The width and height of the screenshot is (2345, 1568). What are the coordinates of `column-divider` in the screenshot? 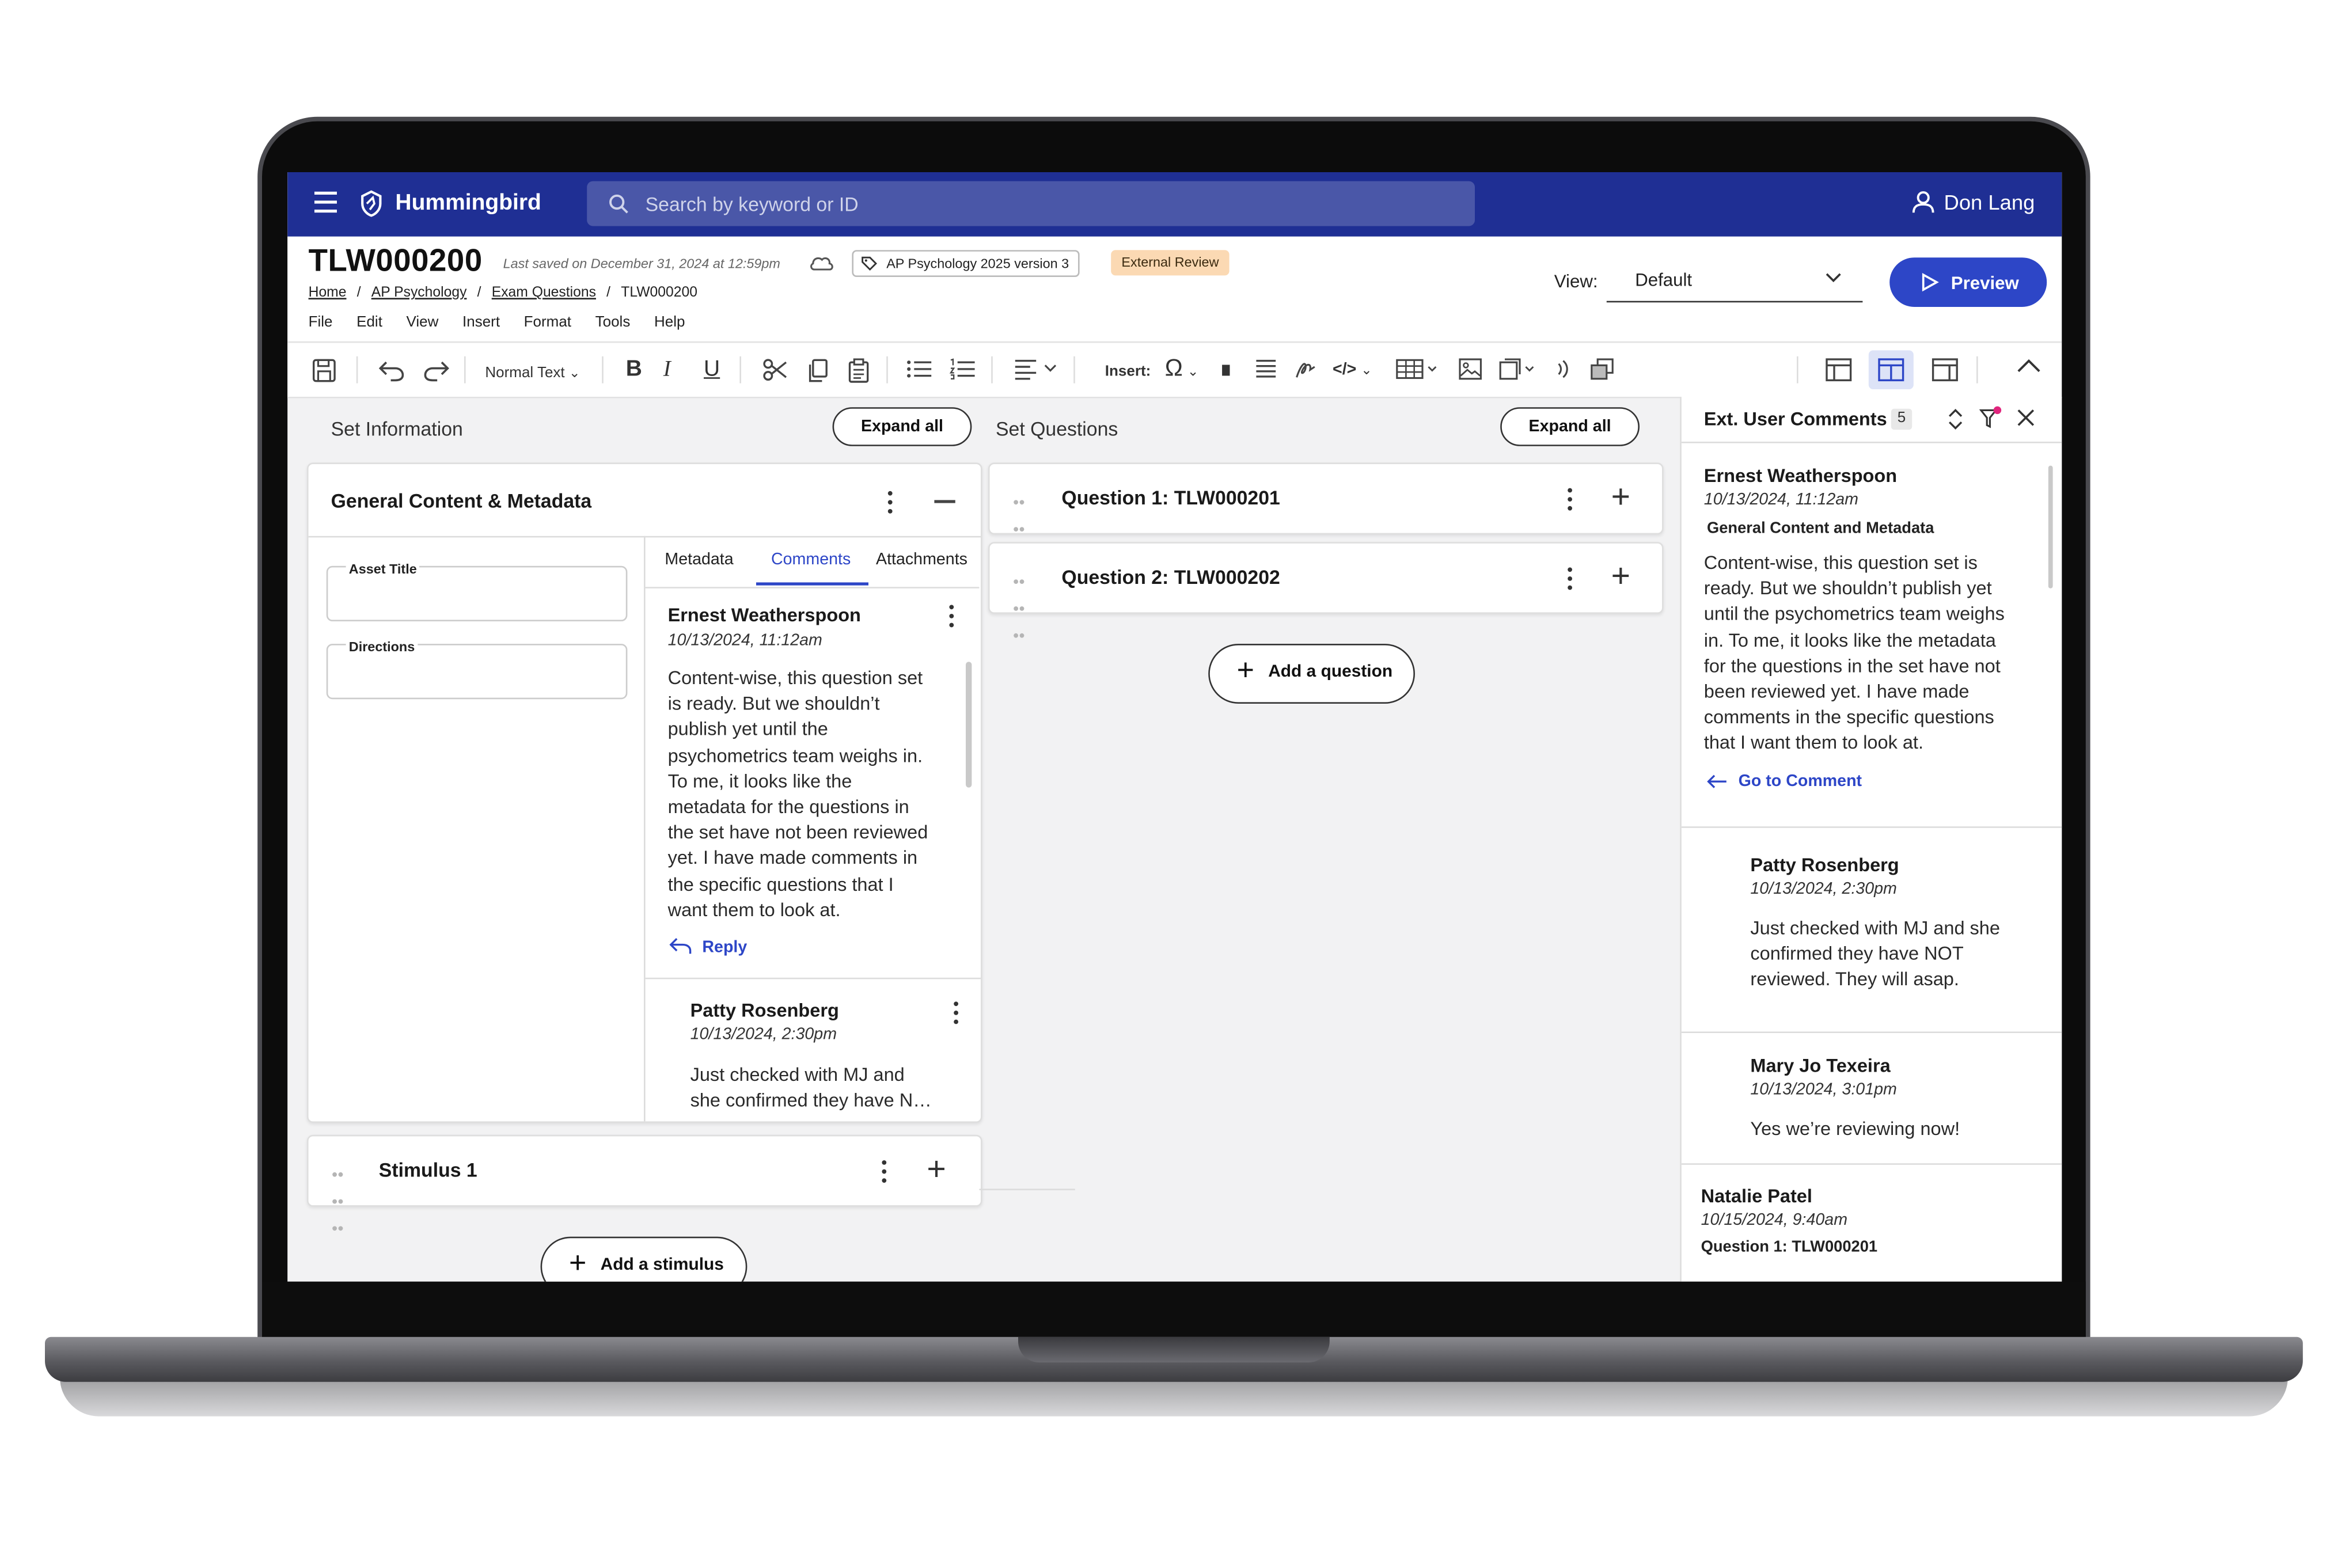 It's located at (645, 829).